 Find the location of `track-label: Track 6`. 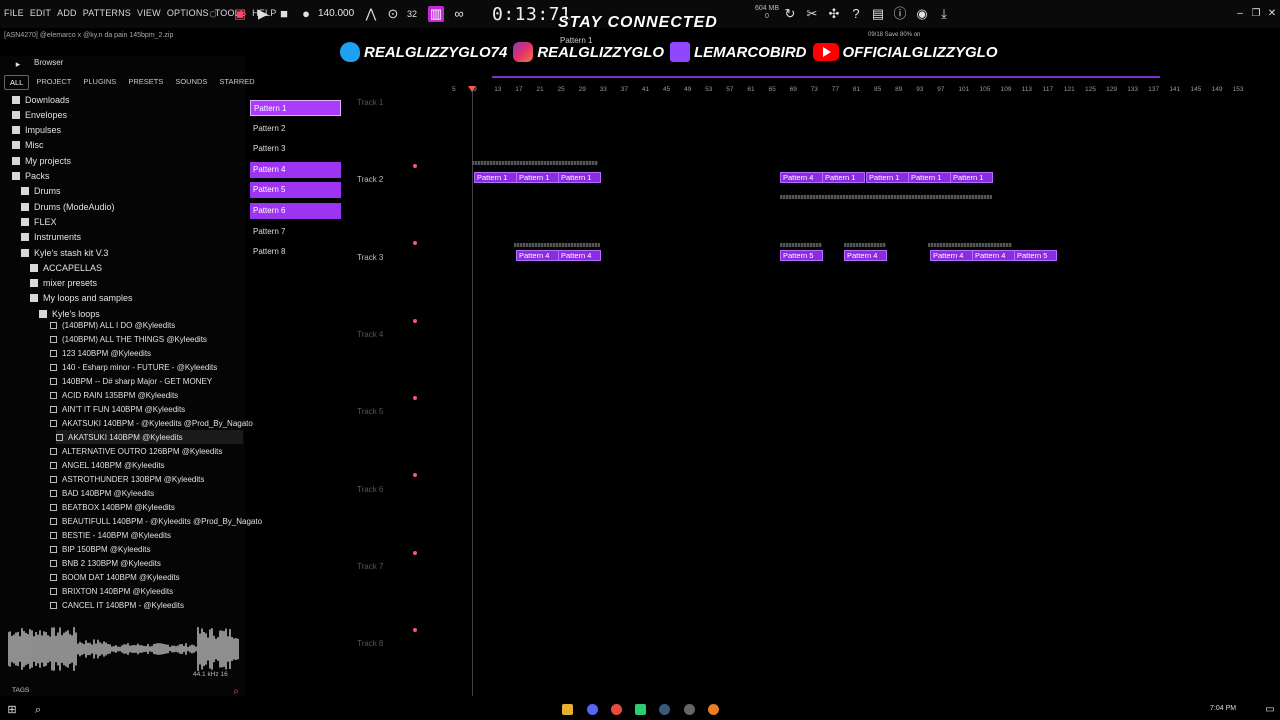

track-label: Track 6 is located at coordinates (370, 489).